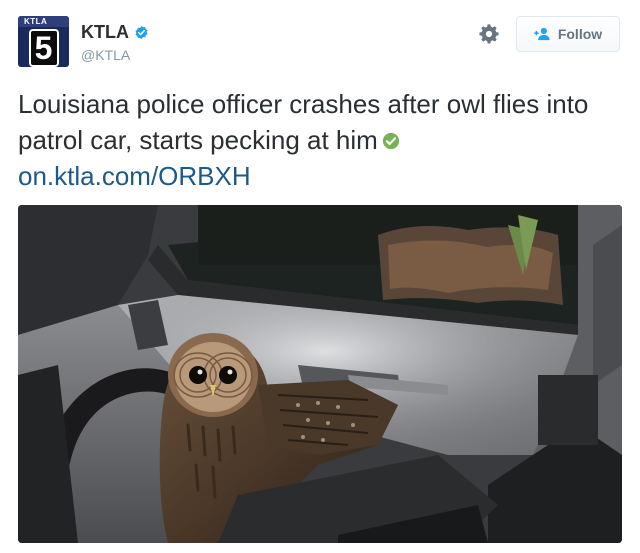 The width and height of the screenshot is (640, 553). What do you see at coordinates (105, 55) in the screenshot?
I see `account-handle: @KTLA` at bounding box center [105, 55].